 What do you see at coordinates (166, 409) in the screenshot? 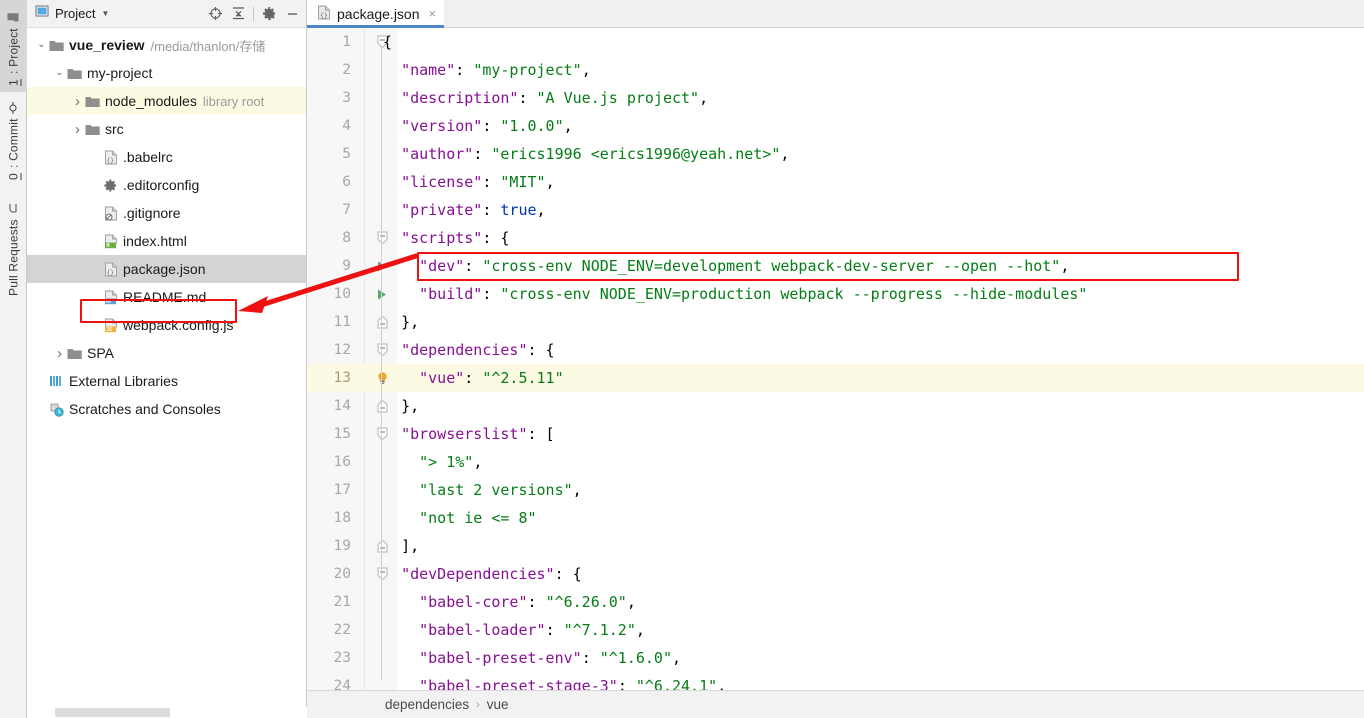
I see `tree-item-scratches-and-consoles: Scratches and Consoles` at bounding box center [166, 409].